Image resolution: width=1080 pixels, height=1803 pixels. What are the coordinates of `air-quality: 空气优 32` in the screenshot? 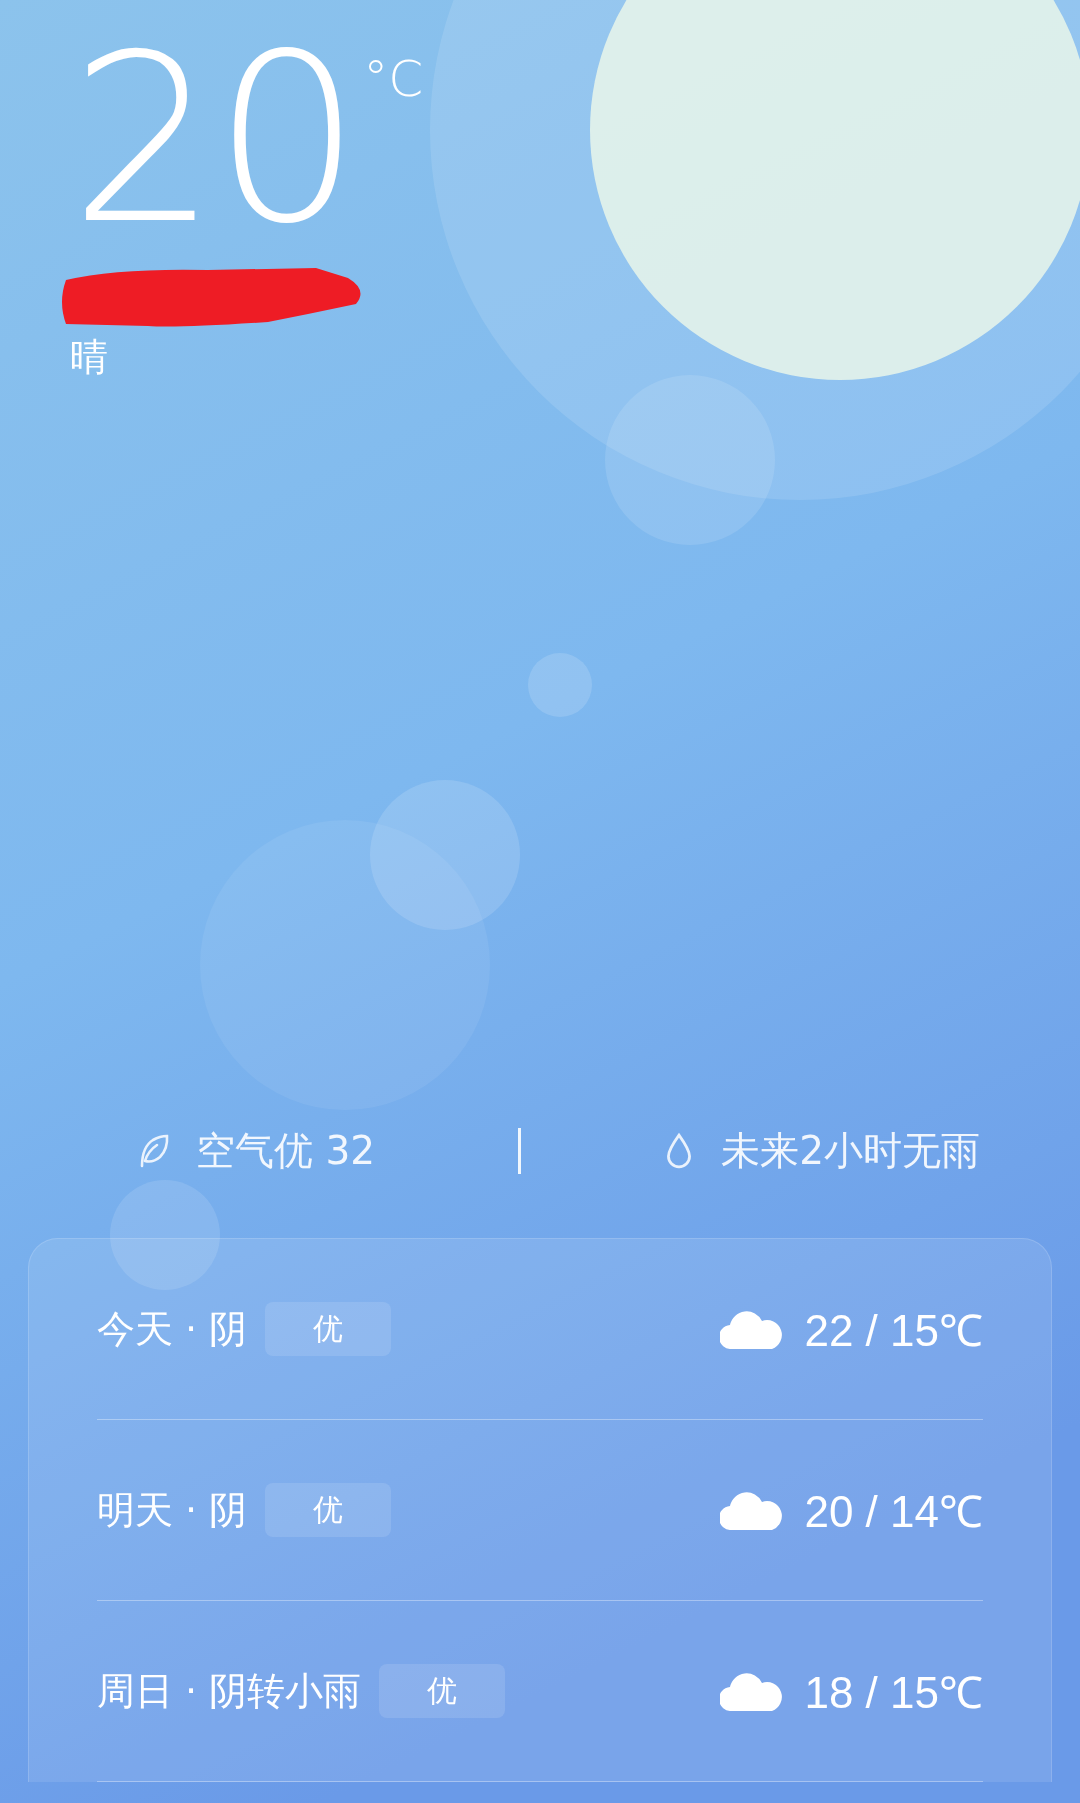 It's located at (286, 1151).